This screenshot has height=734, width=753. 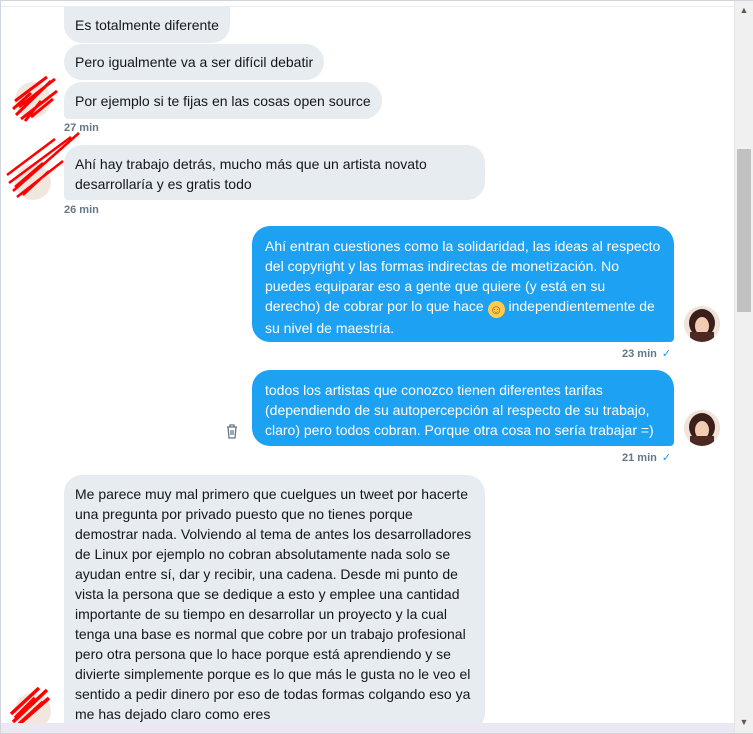 I want to click on message-text: Pero igualmente va a ser difícil debatir, so click(x=194, y=62).